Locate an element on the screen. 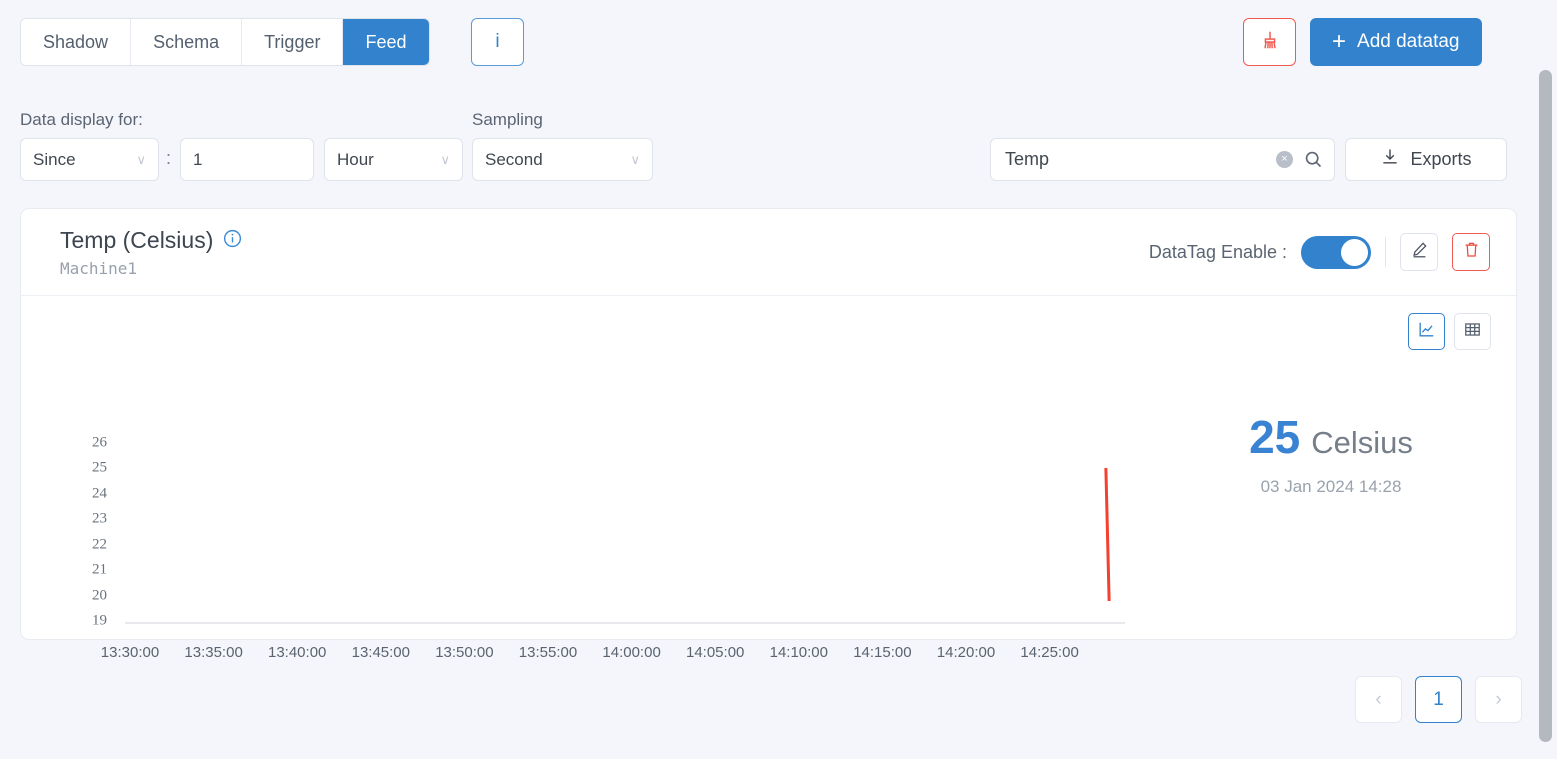 This screenshot has width=1557, height=759. add-datatag-button: + Add datatag is located at coordinates (1396, 42).